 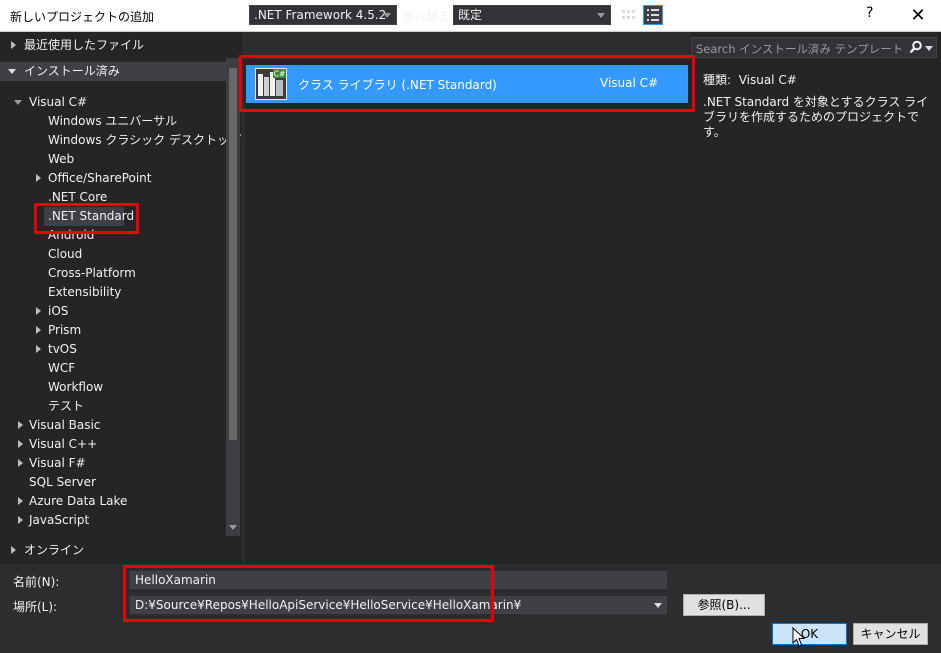 I want to click on template-item-class-library: C# クラス ライブラリ (.NET Standard) Visual C#, so click(x=467, y=84).